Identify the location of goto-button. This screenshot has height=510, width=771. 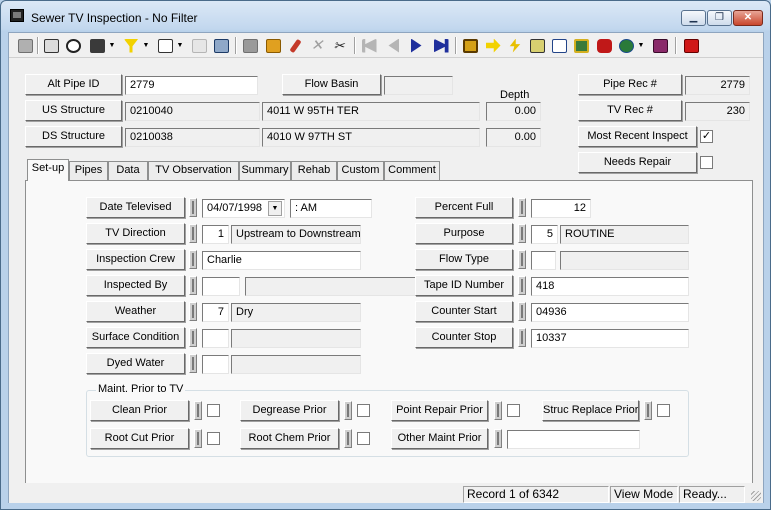
(493, 45).